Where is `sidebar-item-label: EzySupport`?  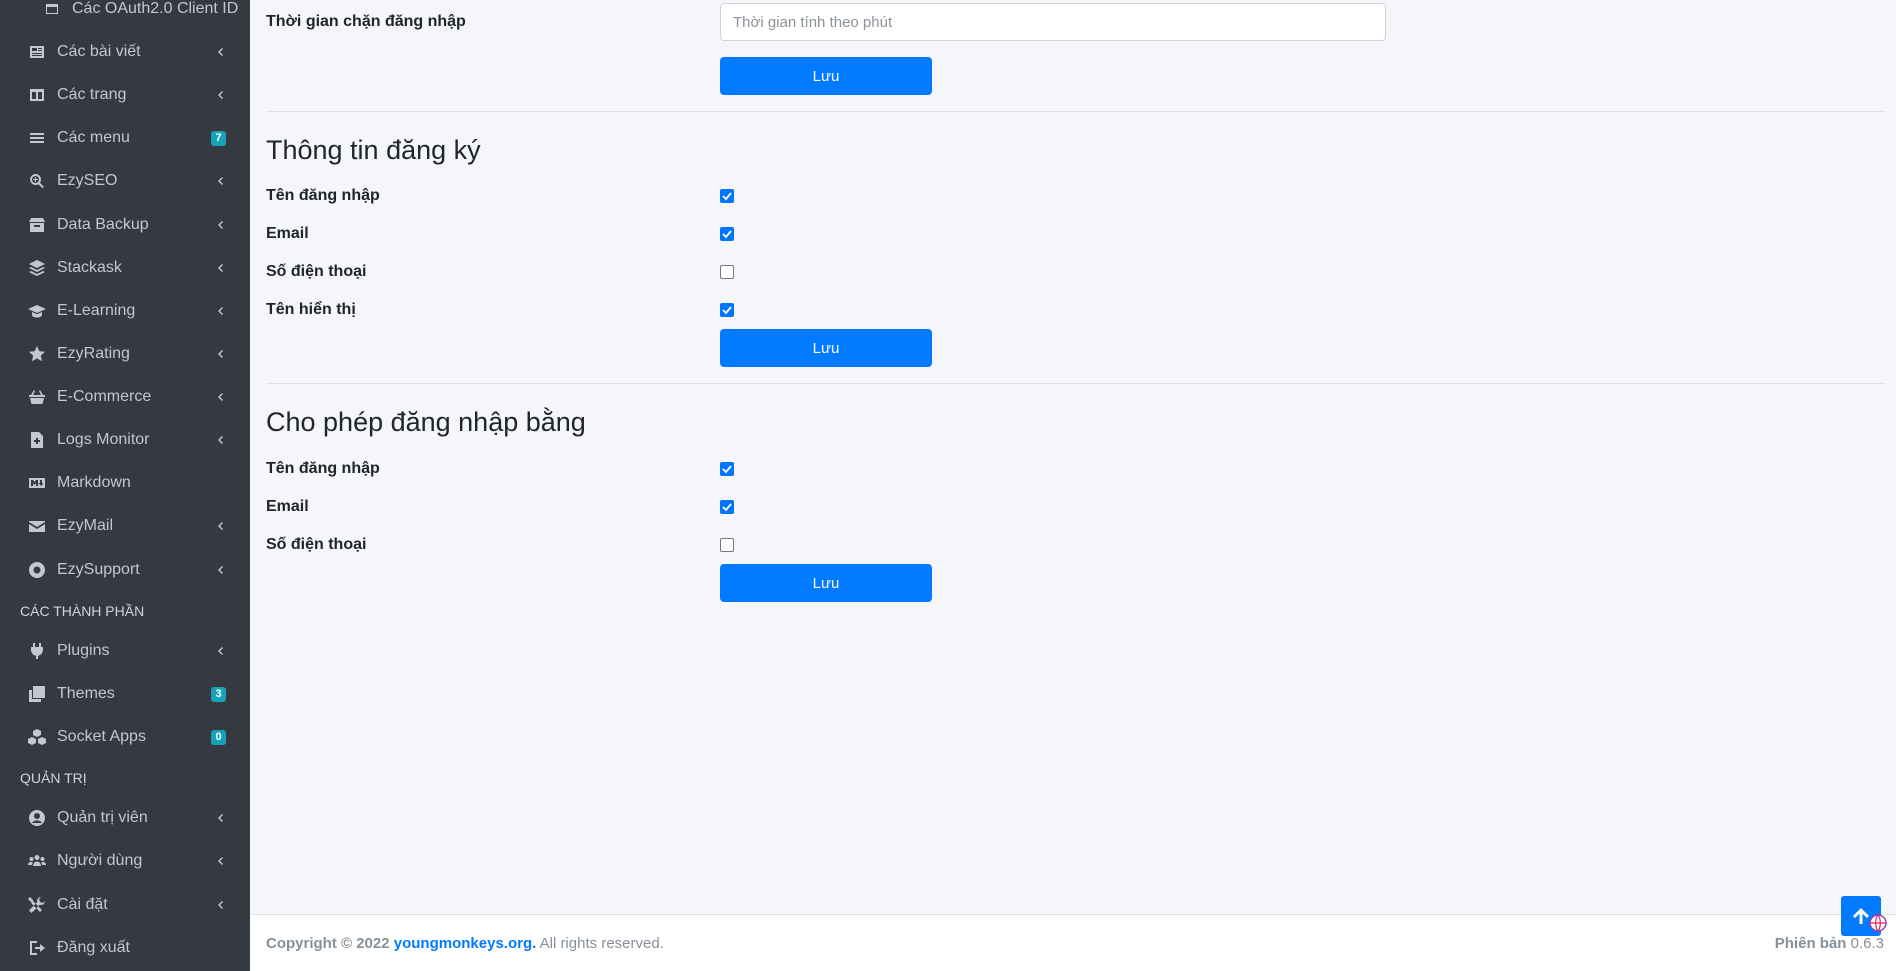 sidebar-item-label: EzySupport is located at coordinates (98, 569).